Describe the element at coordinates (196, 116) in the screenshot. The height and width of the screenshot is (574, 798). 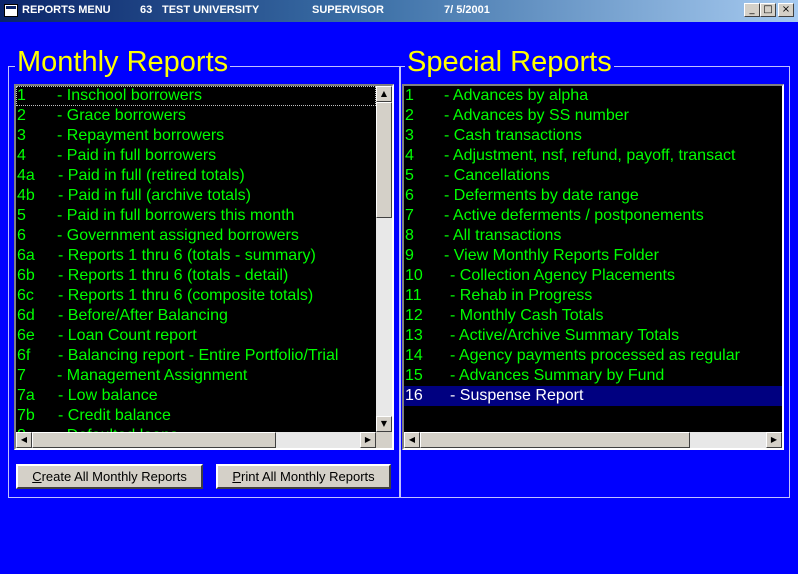
I see `list-item: 2 - Grace borrowers` at that location.